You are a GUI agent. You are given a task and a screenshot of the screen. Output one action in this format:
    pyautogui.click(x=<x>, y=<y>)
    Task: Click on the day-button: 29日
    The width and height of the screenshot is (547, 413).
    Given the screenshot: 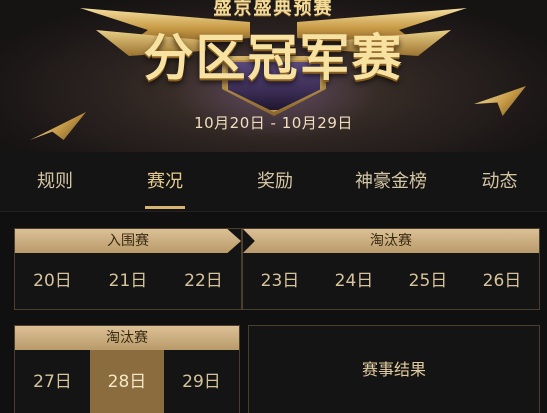 What is the action you would take?
    pyautogui.click(x=201, y=381)
    